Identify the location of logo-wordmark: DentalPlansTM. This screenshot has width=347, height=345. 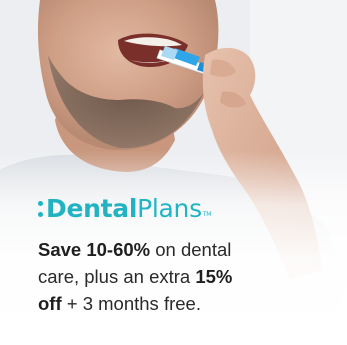
(128, 209).